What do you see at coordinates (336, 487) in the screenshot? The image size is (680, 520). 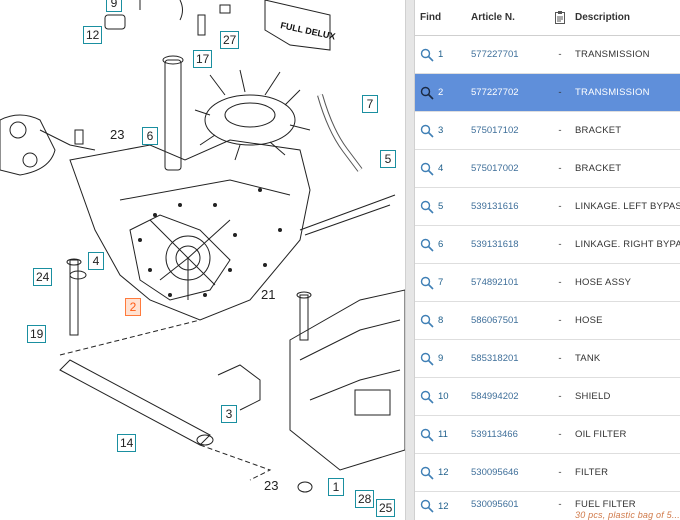 I see `callout-1: 1` at bounding box center [336, 487].